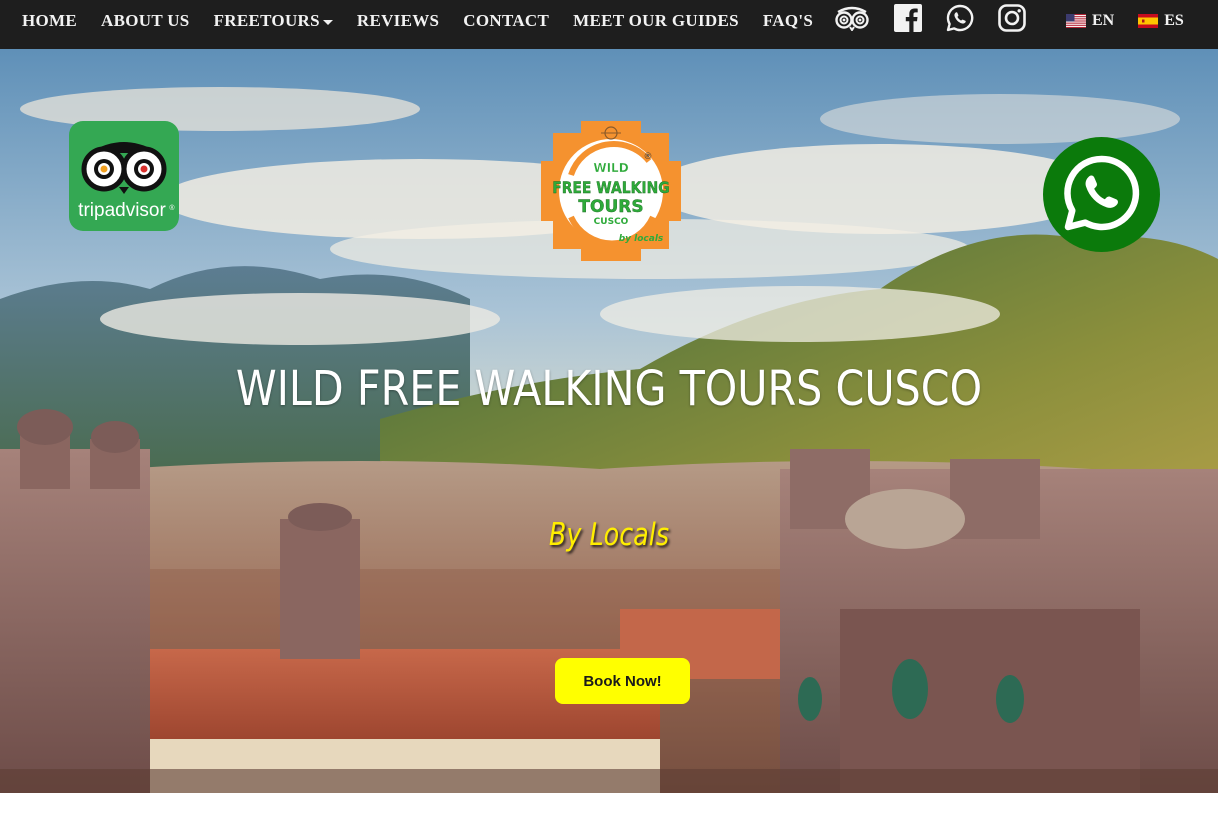  What do you see at coordinates (610, 168) in the screenshot?
I see `logo-wild-text: WILD` at bounding box center [610, 168].